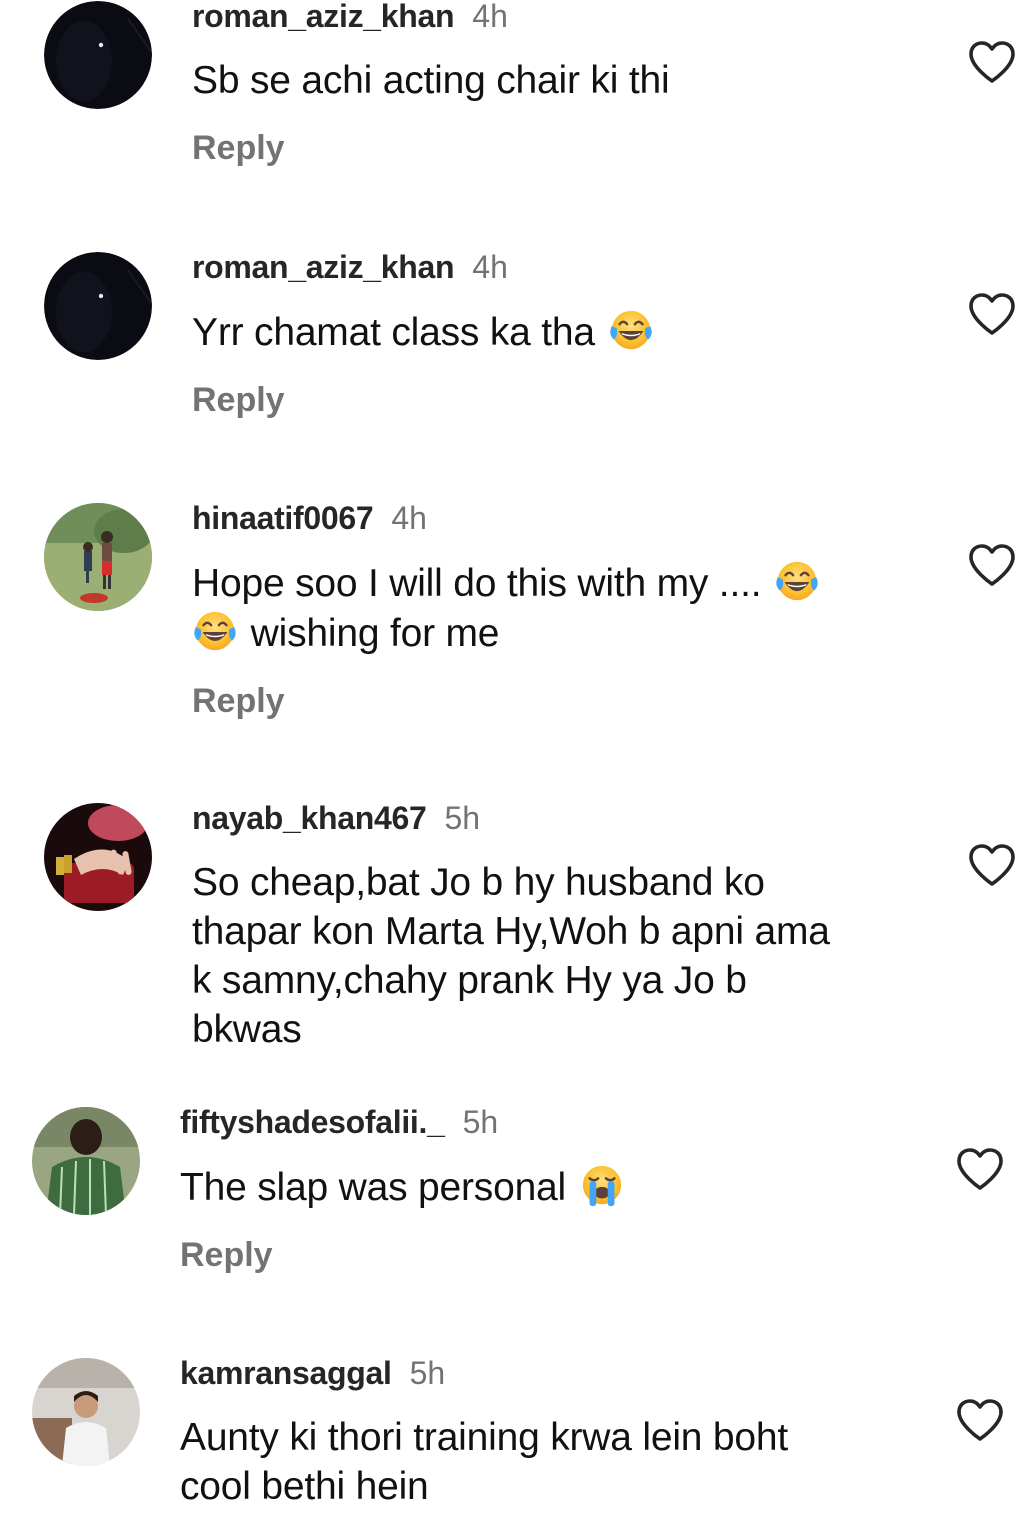 This screenshot has width=1018, height=1536. What do you see at coordinates (542, 524) in the screenshot?
I see `comment-meta: hinaatif0067 4h` at bounding box center [542, 524].